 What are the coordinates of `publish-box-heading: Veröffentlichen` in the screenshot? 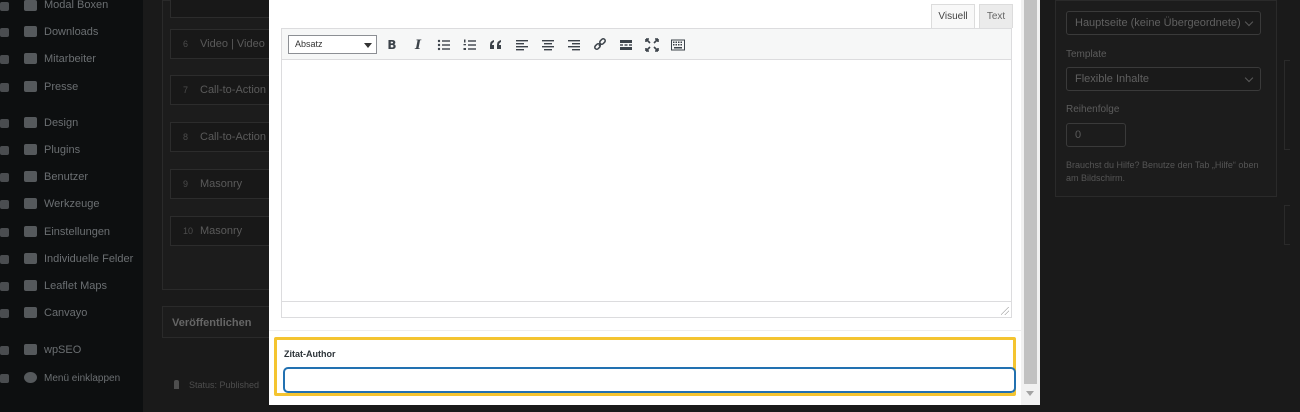 It's located at (217, 322).